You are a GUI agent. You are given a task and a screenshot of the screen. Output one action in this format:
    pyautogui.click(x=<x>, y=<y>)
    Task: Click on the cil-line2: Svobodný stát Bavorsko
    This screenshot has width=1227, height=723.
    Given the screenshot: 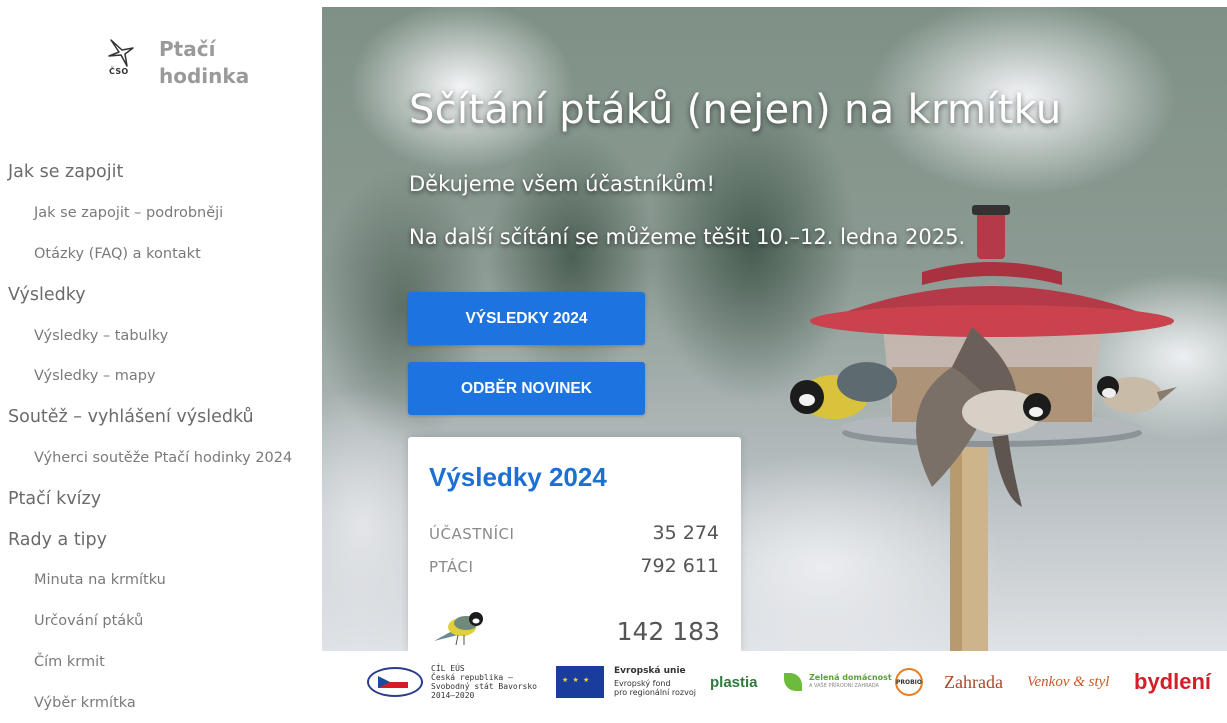 What is the action you would take?
    pyautogui.click(x=484, y=686)
    